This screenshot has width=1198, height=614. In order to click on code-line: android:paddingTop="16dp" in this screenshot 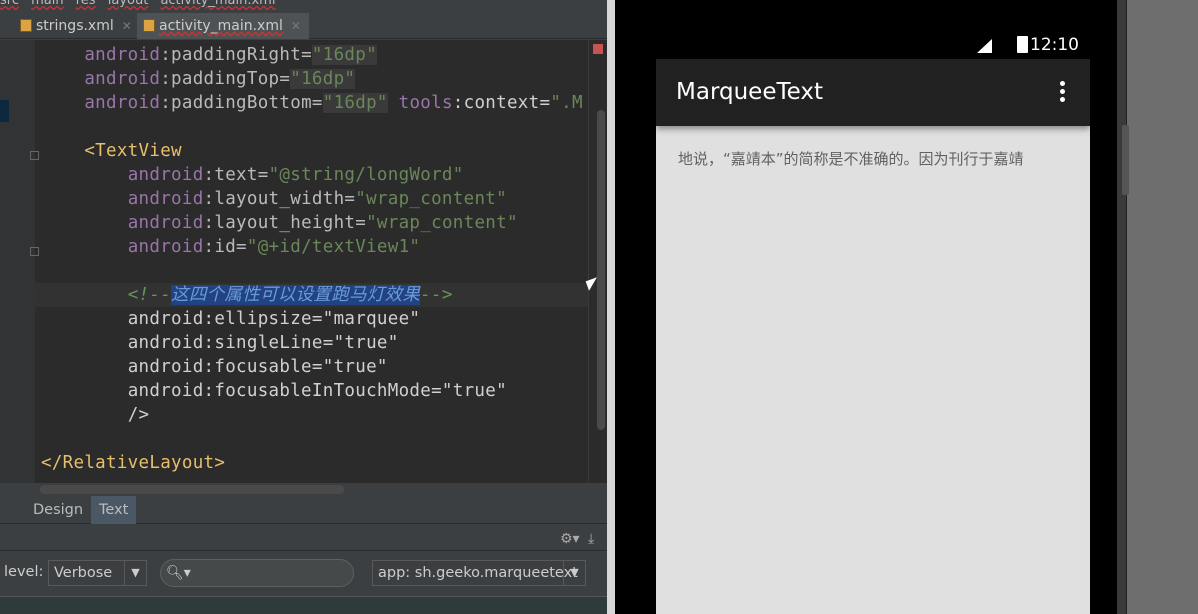, I will do `click(198, 79)`.